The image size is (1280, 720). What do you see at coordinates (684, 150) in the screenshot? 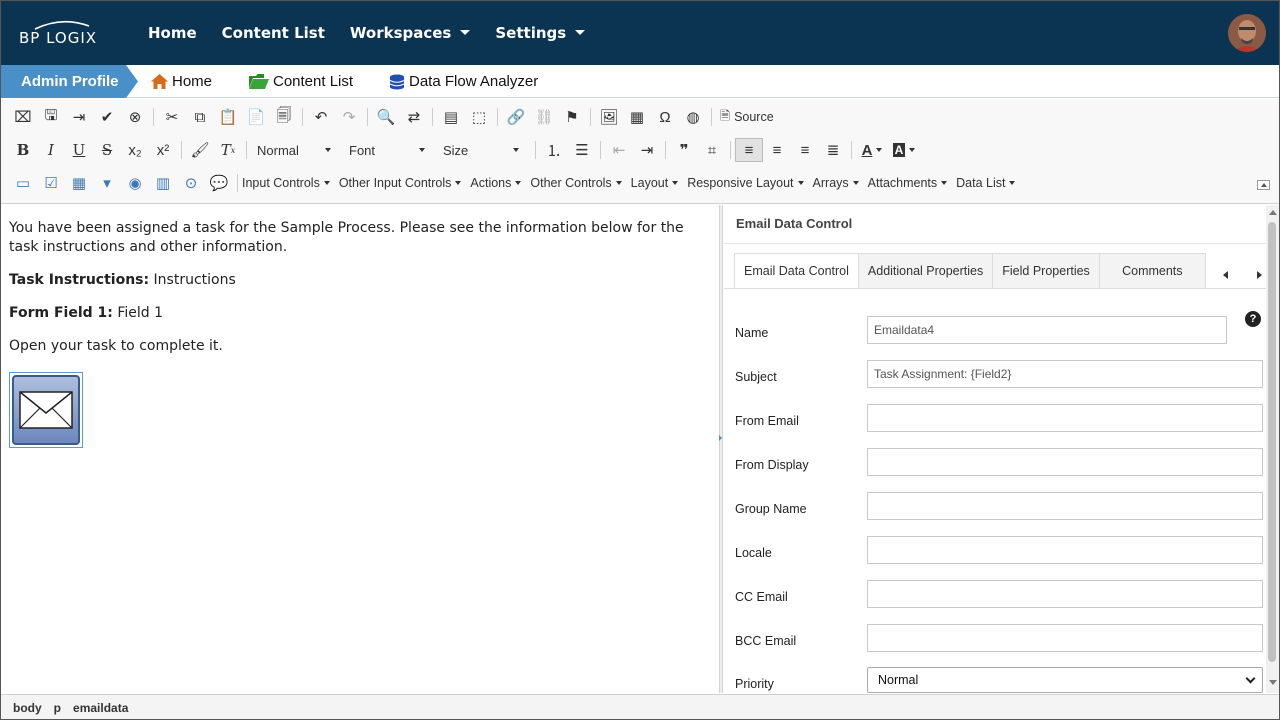
I see `blockquote-icon: ❞` at bounding box center [684, 150].